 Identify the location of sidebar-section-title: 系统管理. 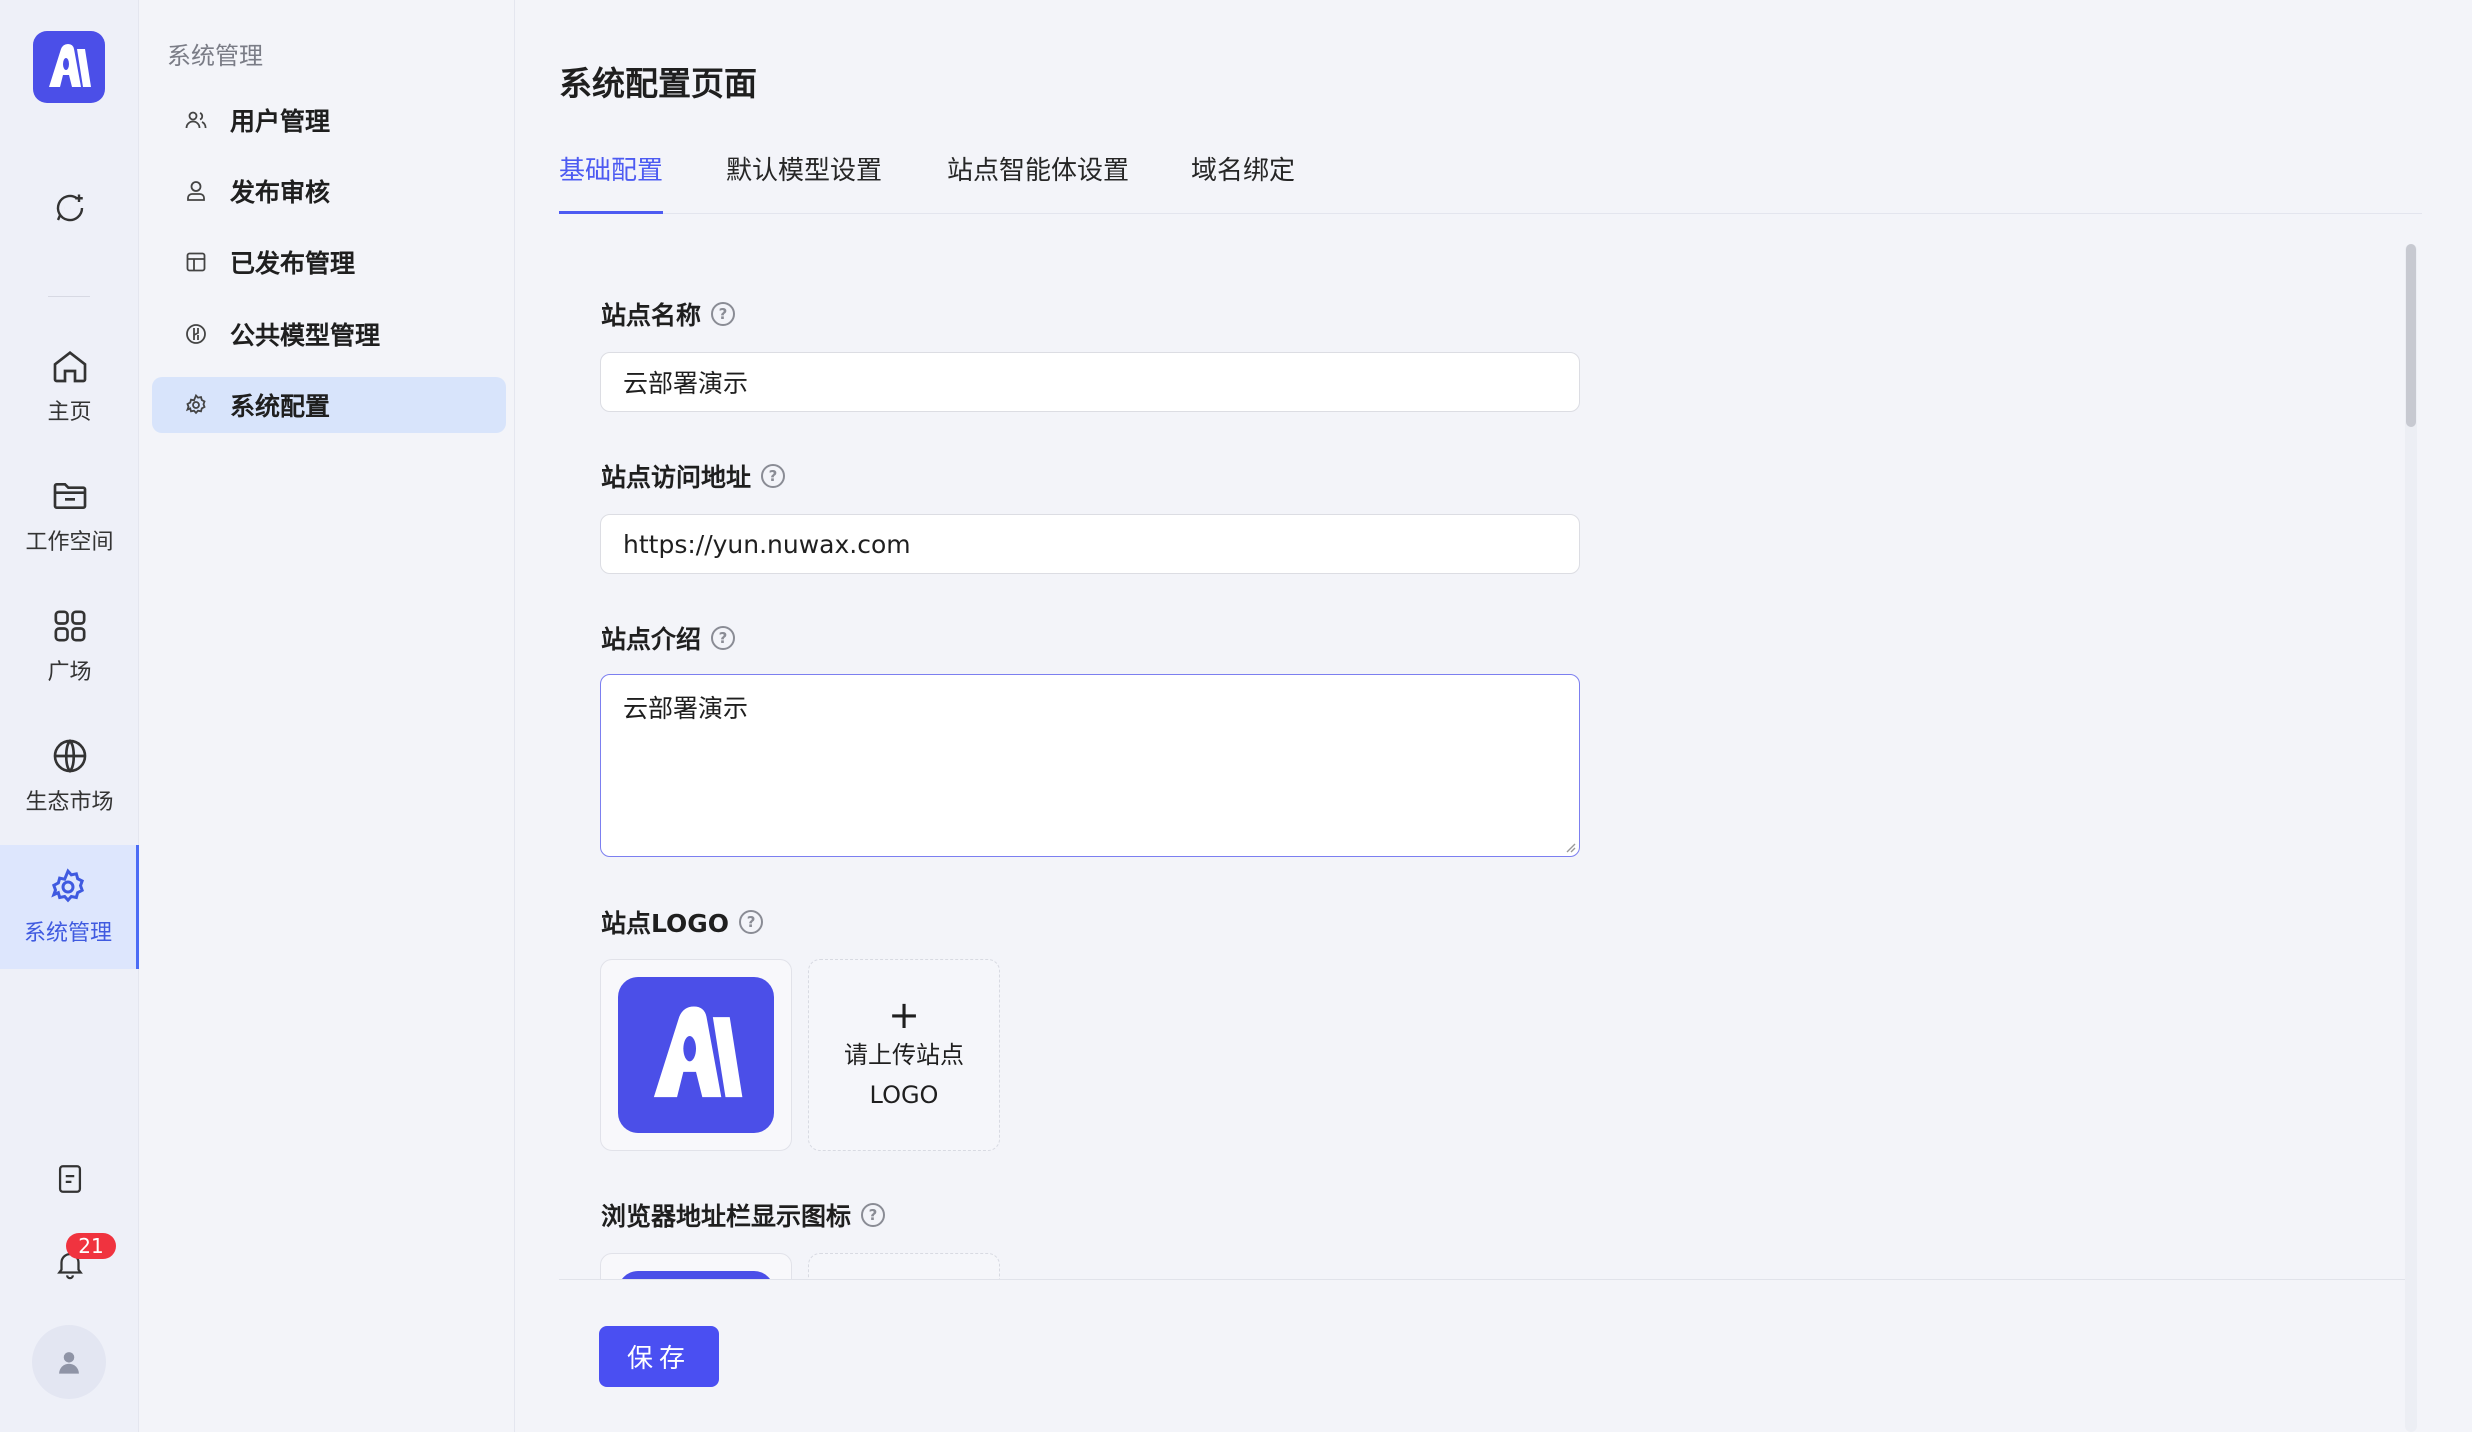
(215, 56).